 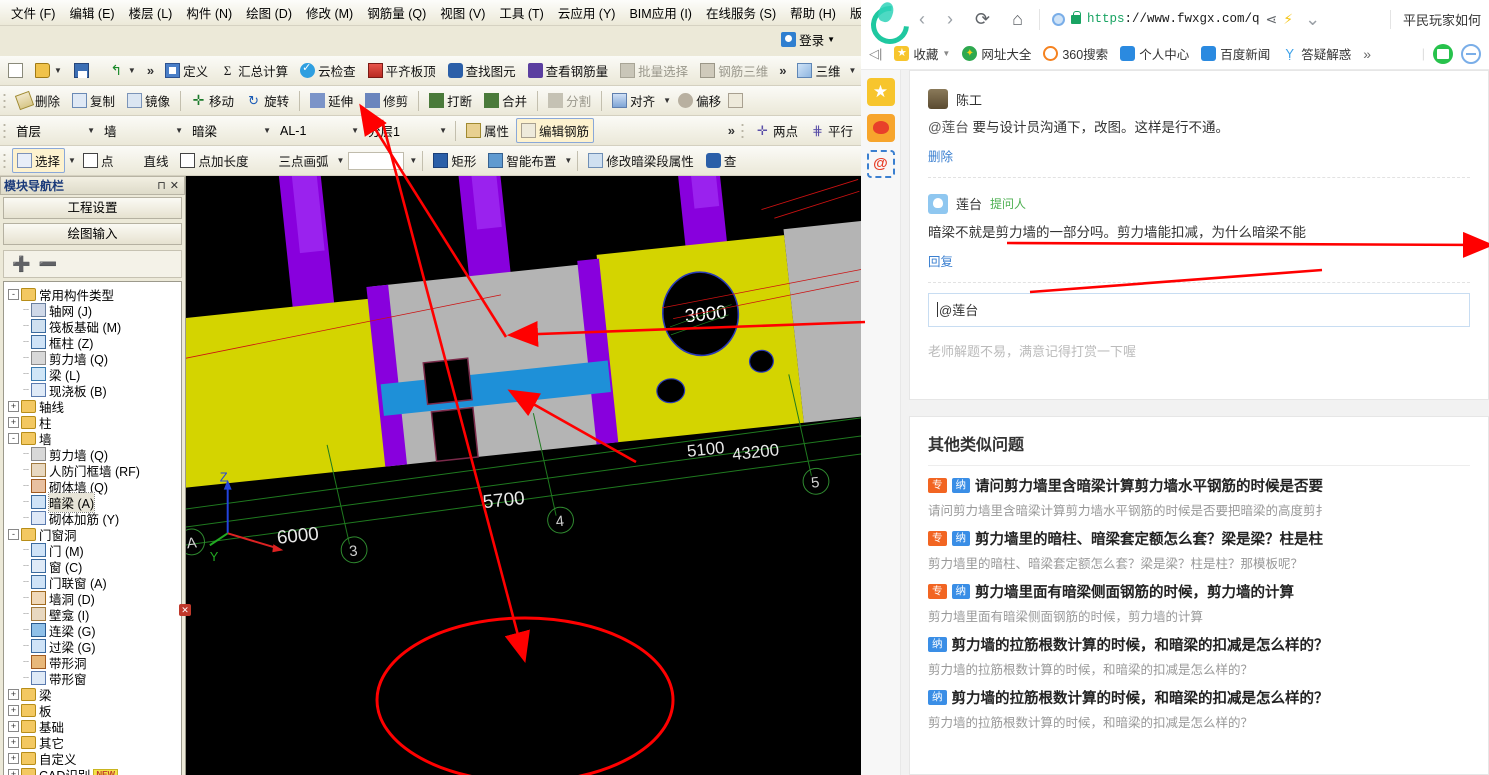 What do you see at coordinates (91, 12) in the screenshot?
I see `menu-item-1: 编辑 (E)` at bounding box center [91, 12].